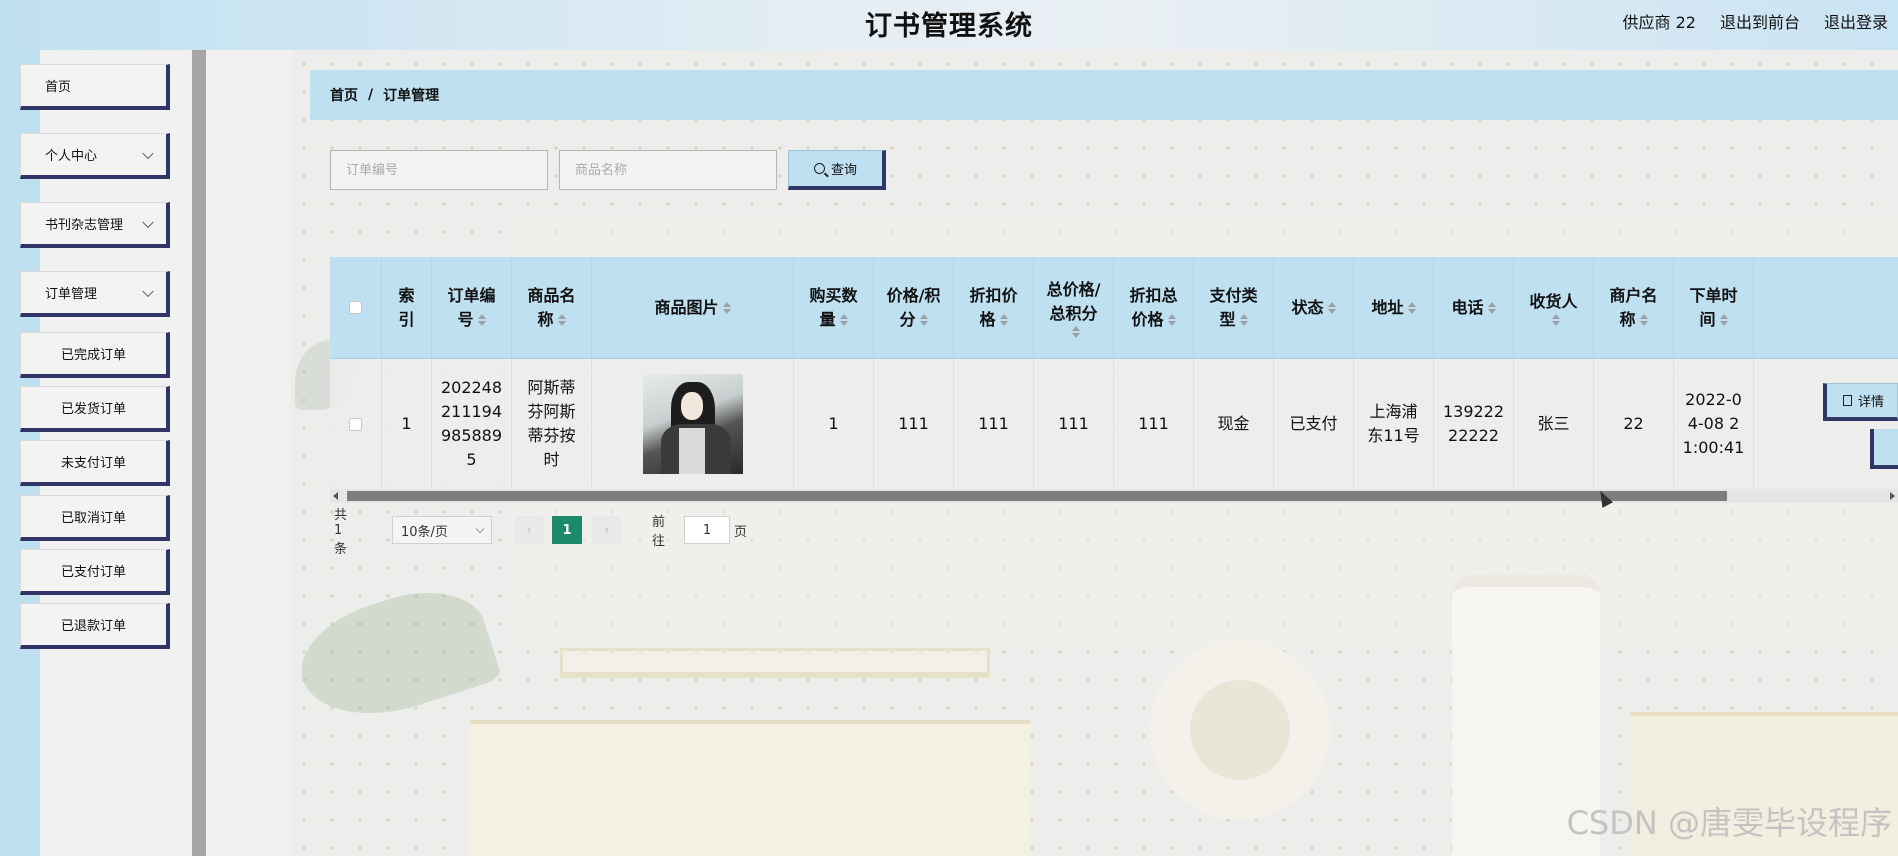  I want to click on header-label: 号, so click(471, 320).